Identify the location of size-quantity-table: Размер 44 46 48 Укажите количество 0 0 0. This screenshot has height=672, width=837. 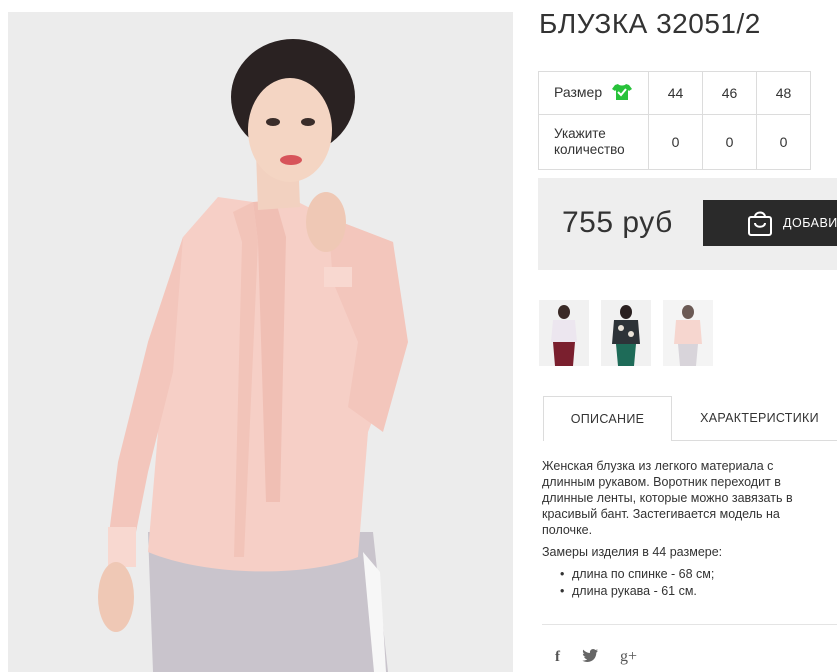
(674, 120).